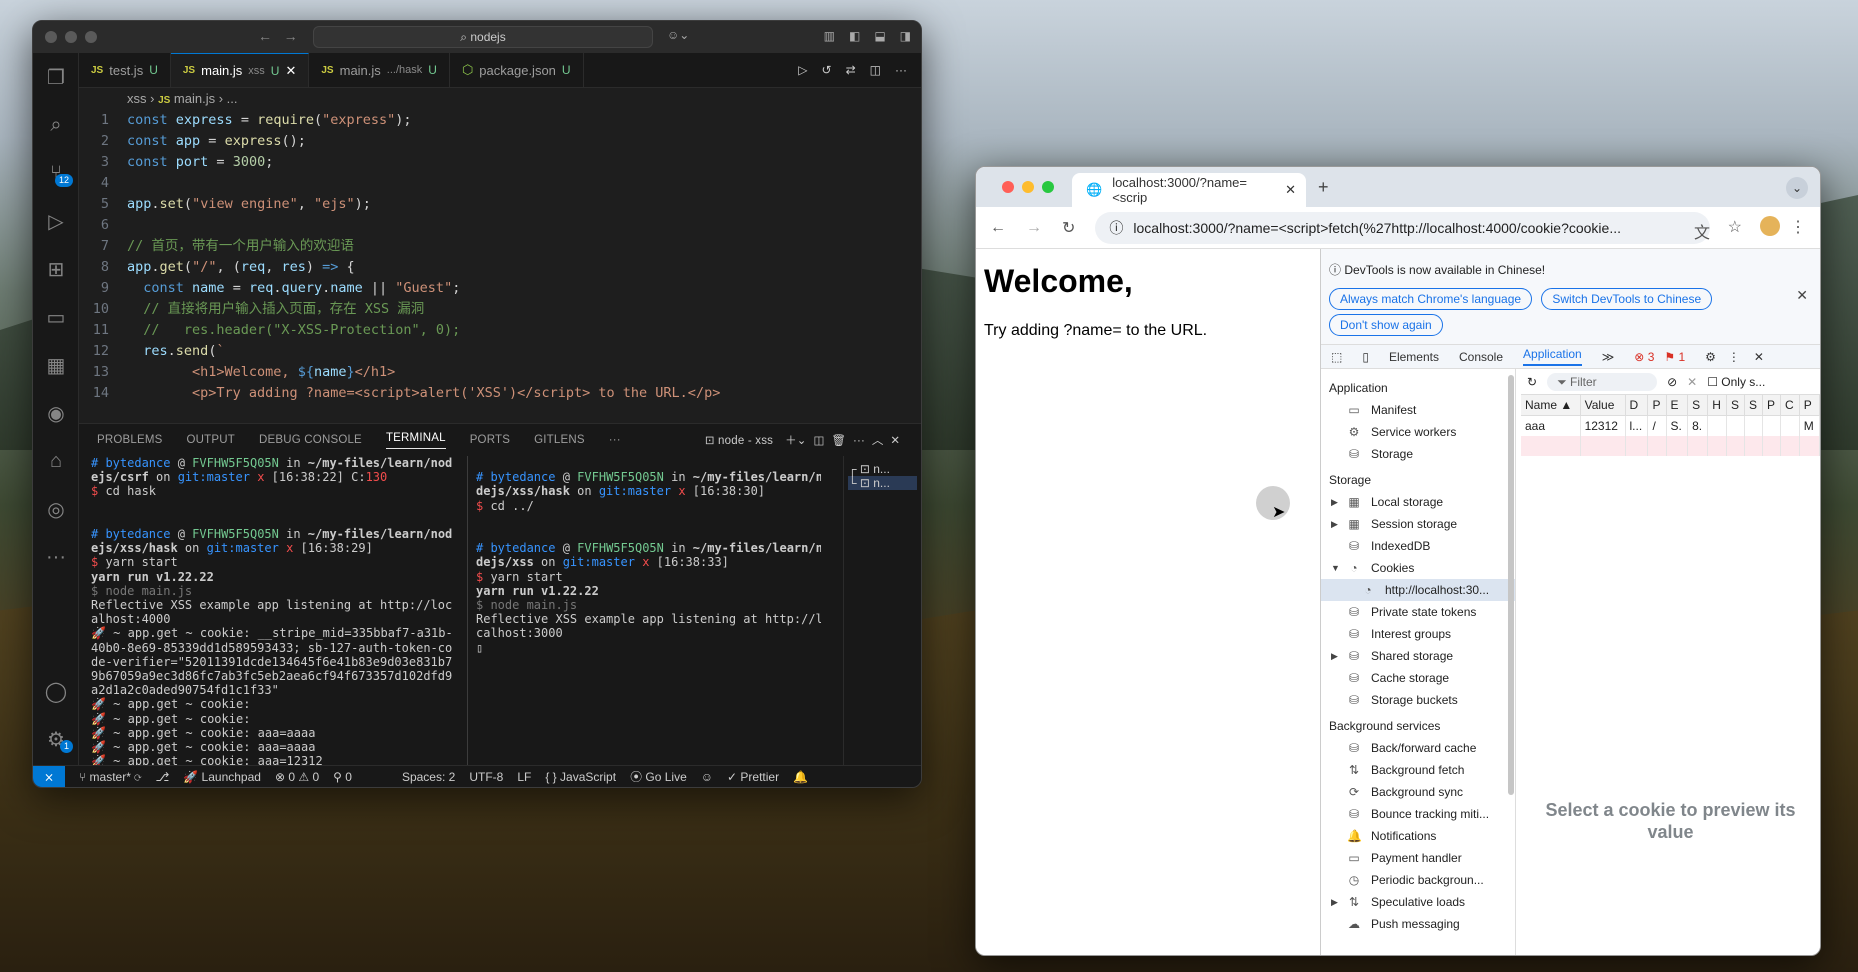 The height and width of the screenshot is (972, 1858). Describe the element at coordinates (753, 777) in the screenshot. I see `prettier-status: ✓ Prettier` at that location.